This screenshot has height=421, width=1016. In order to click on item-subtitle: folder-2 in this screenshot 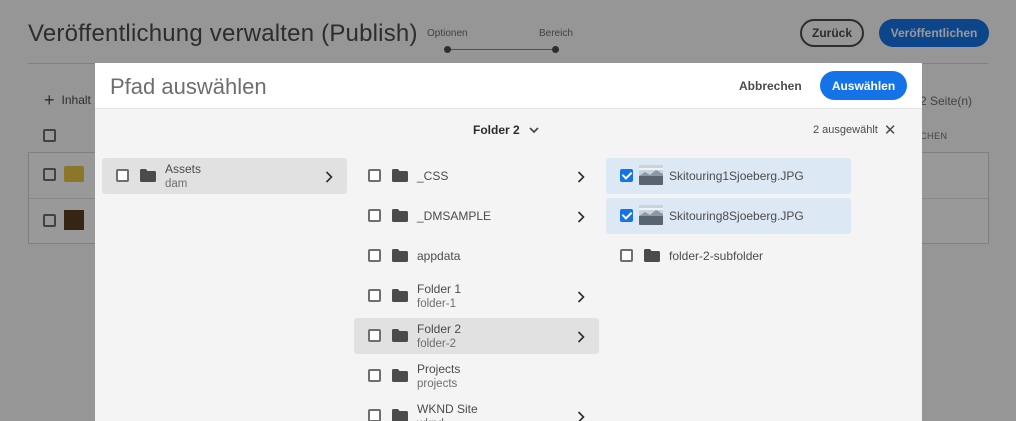, I will do `click(436, 344)`.